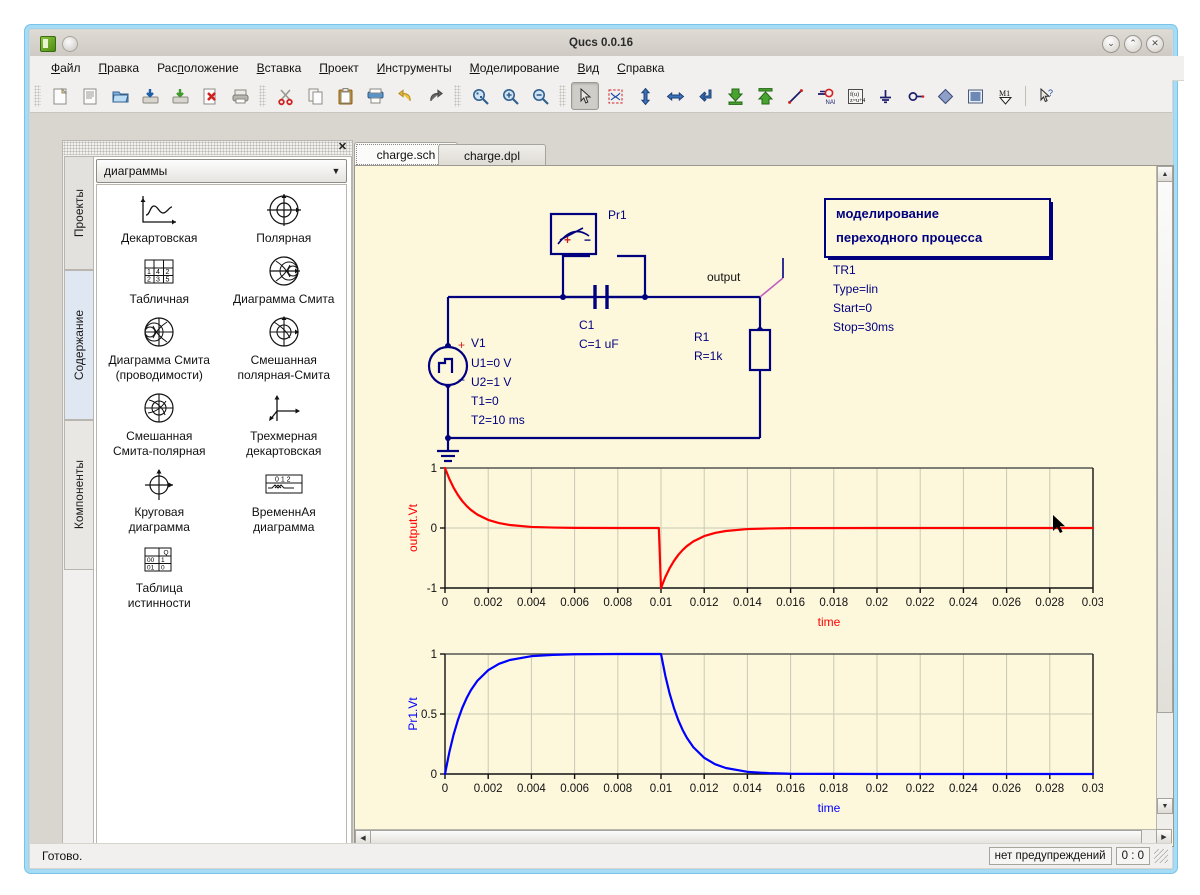 Image resolution: width=1200 pixels, height=895 pixels. I want to click on print-icon, so click(240, 96).